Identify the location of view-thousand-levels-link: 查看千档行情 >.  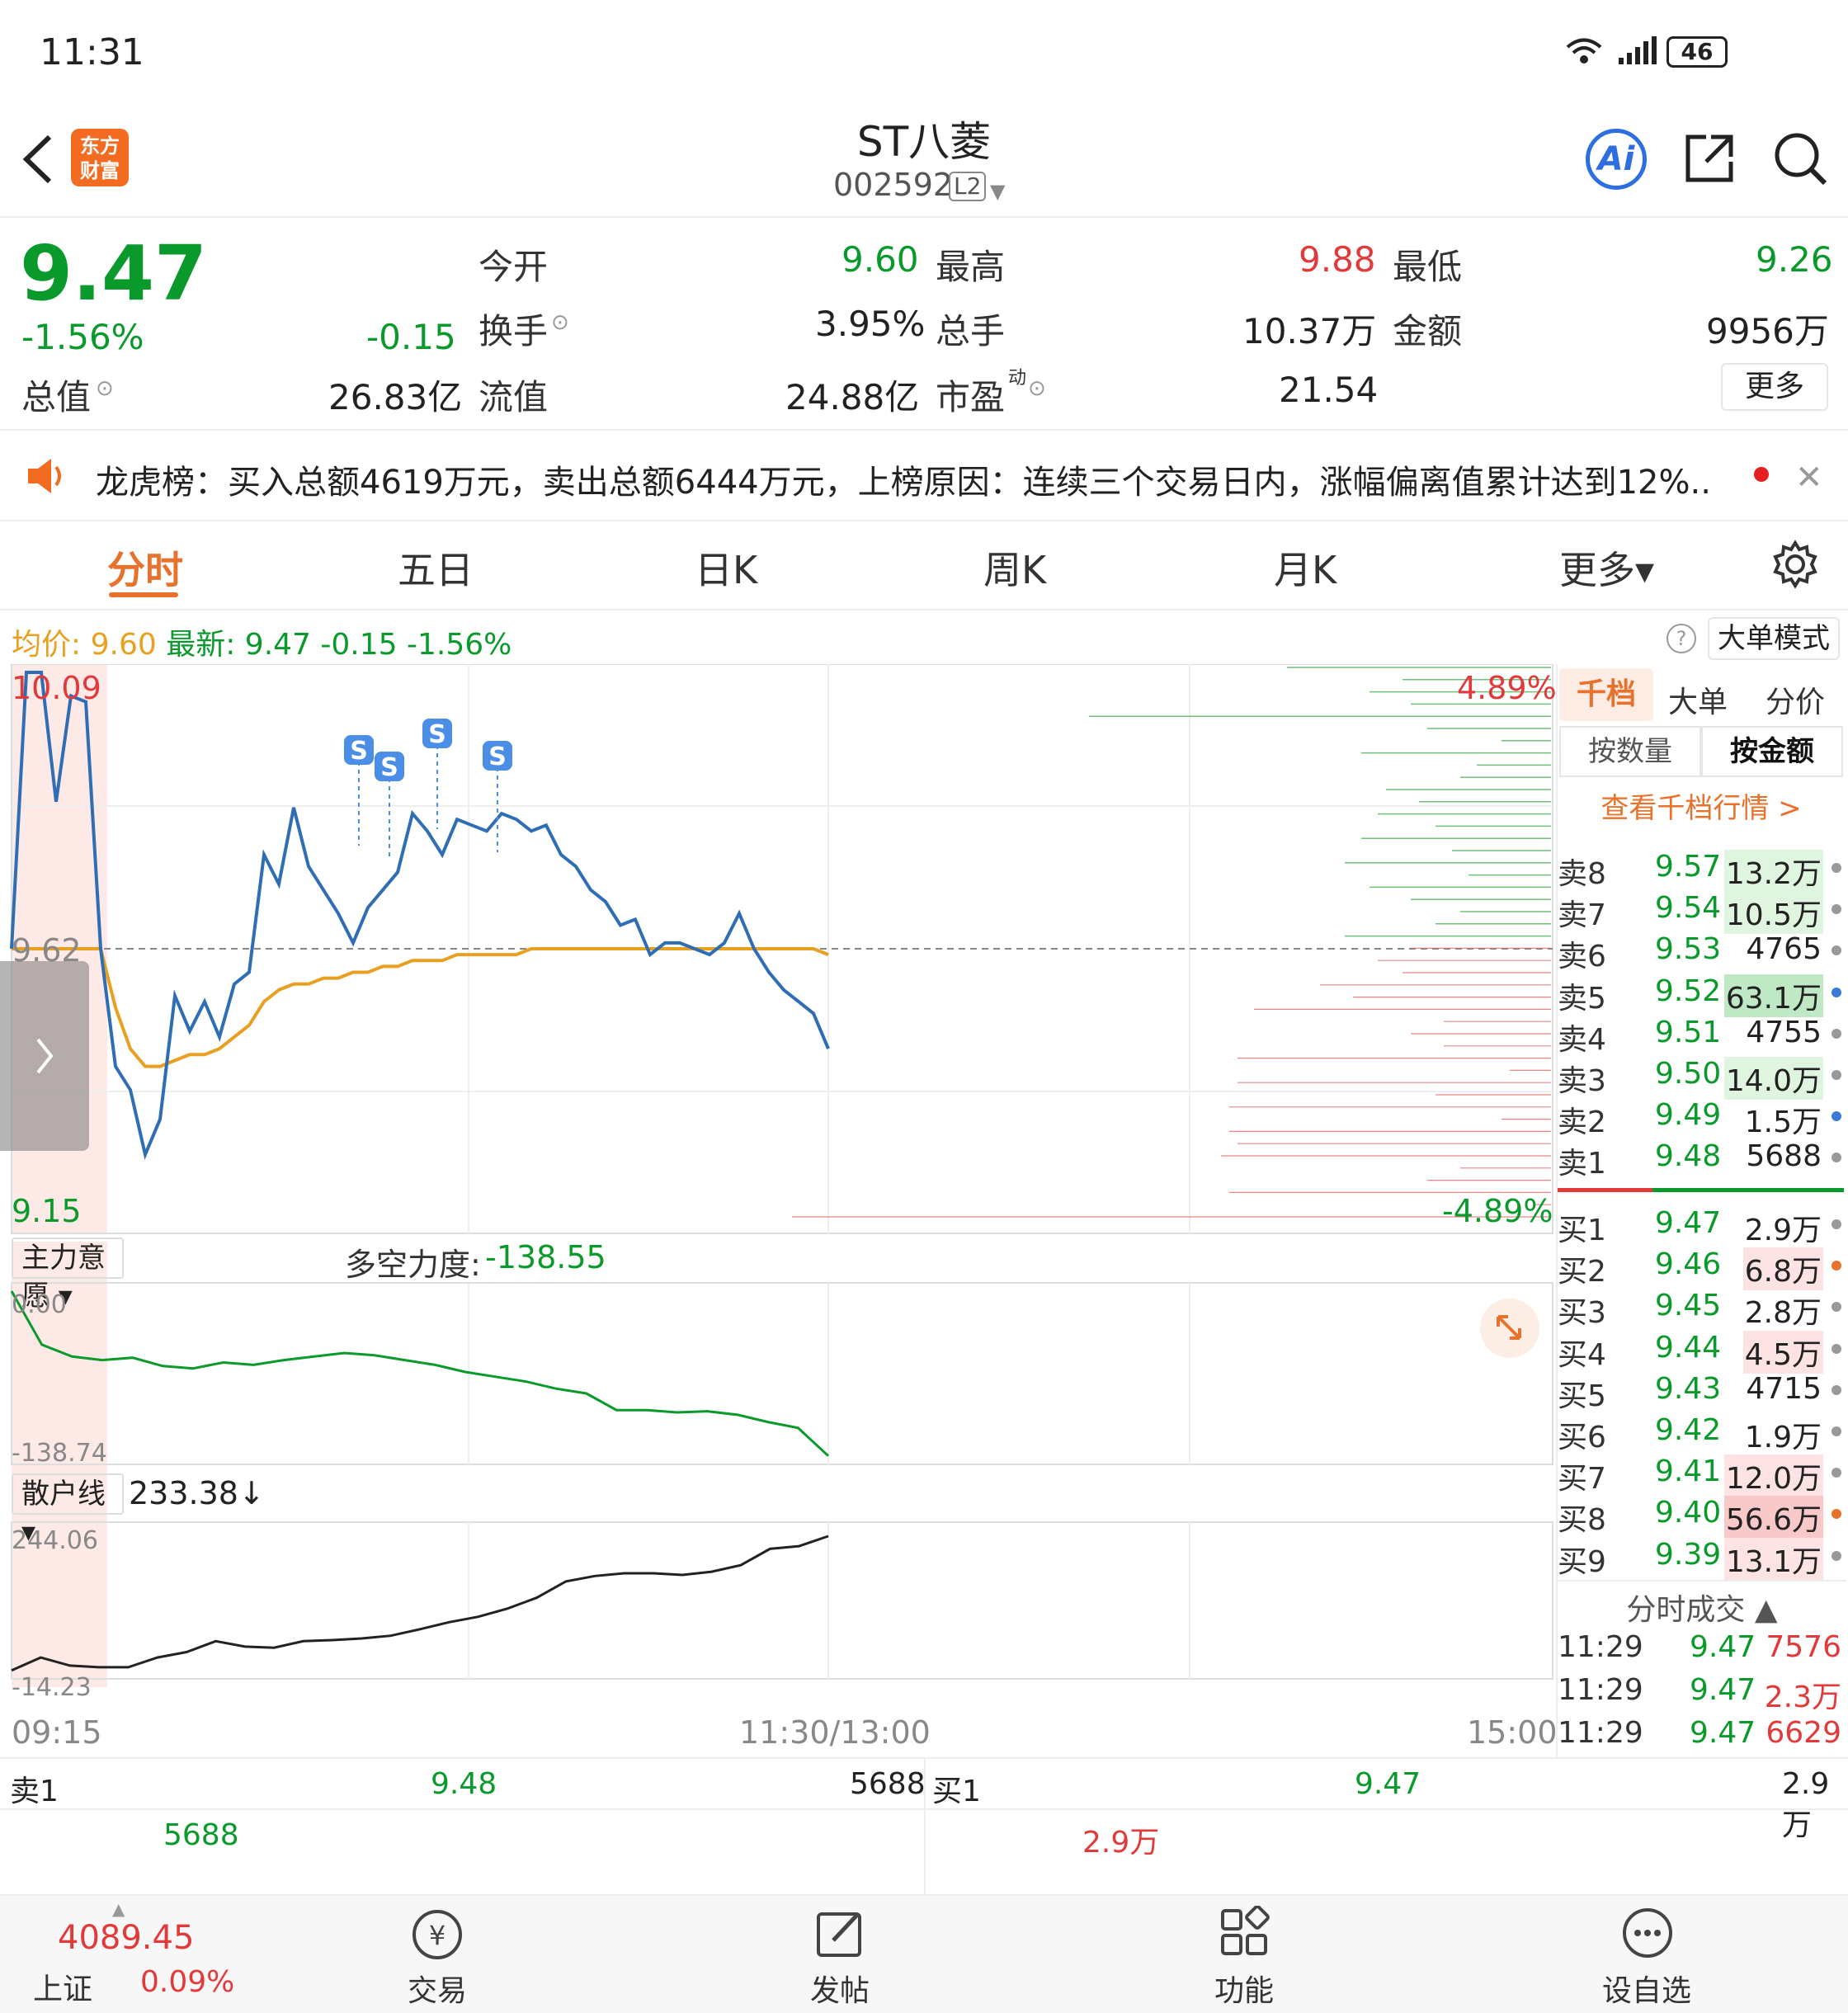
(1701, 805).